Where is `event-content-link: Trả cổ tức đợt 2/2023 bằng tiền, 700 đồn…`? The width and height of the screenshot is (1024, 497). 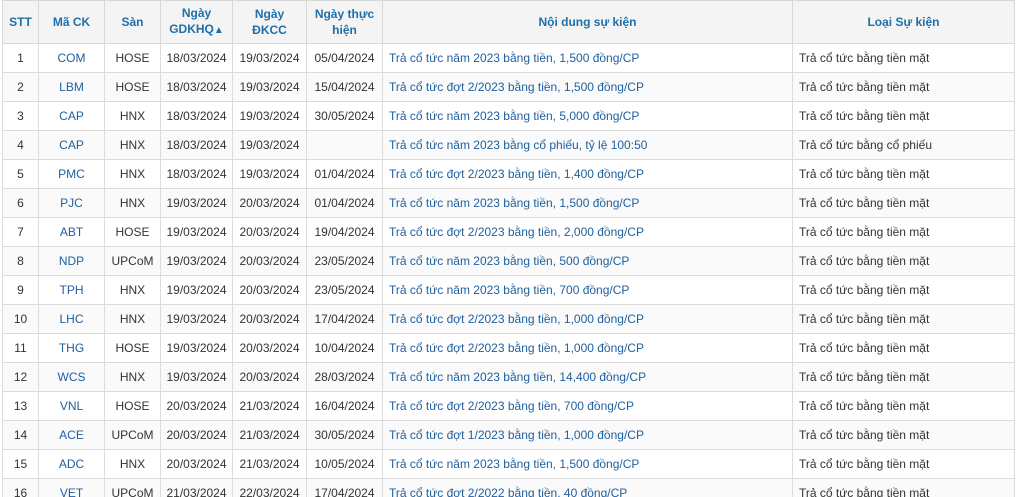 event-content-link: Trả cổ tức đợt 2/2023 bằng tiền, 700 đồn… is located at coordinates (587, 406).